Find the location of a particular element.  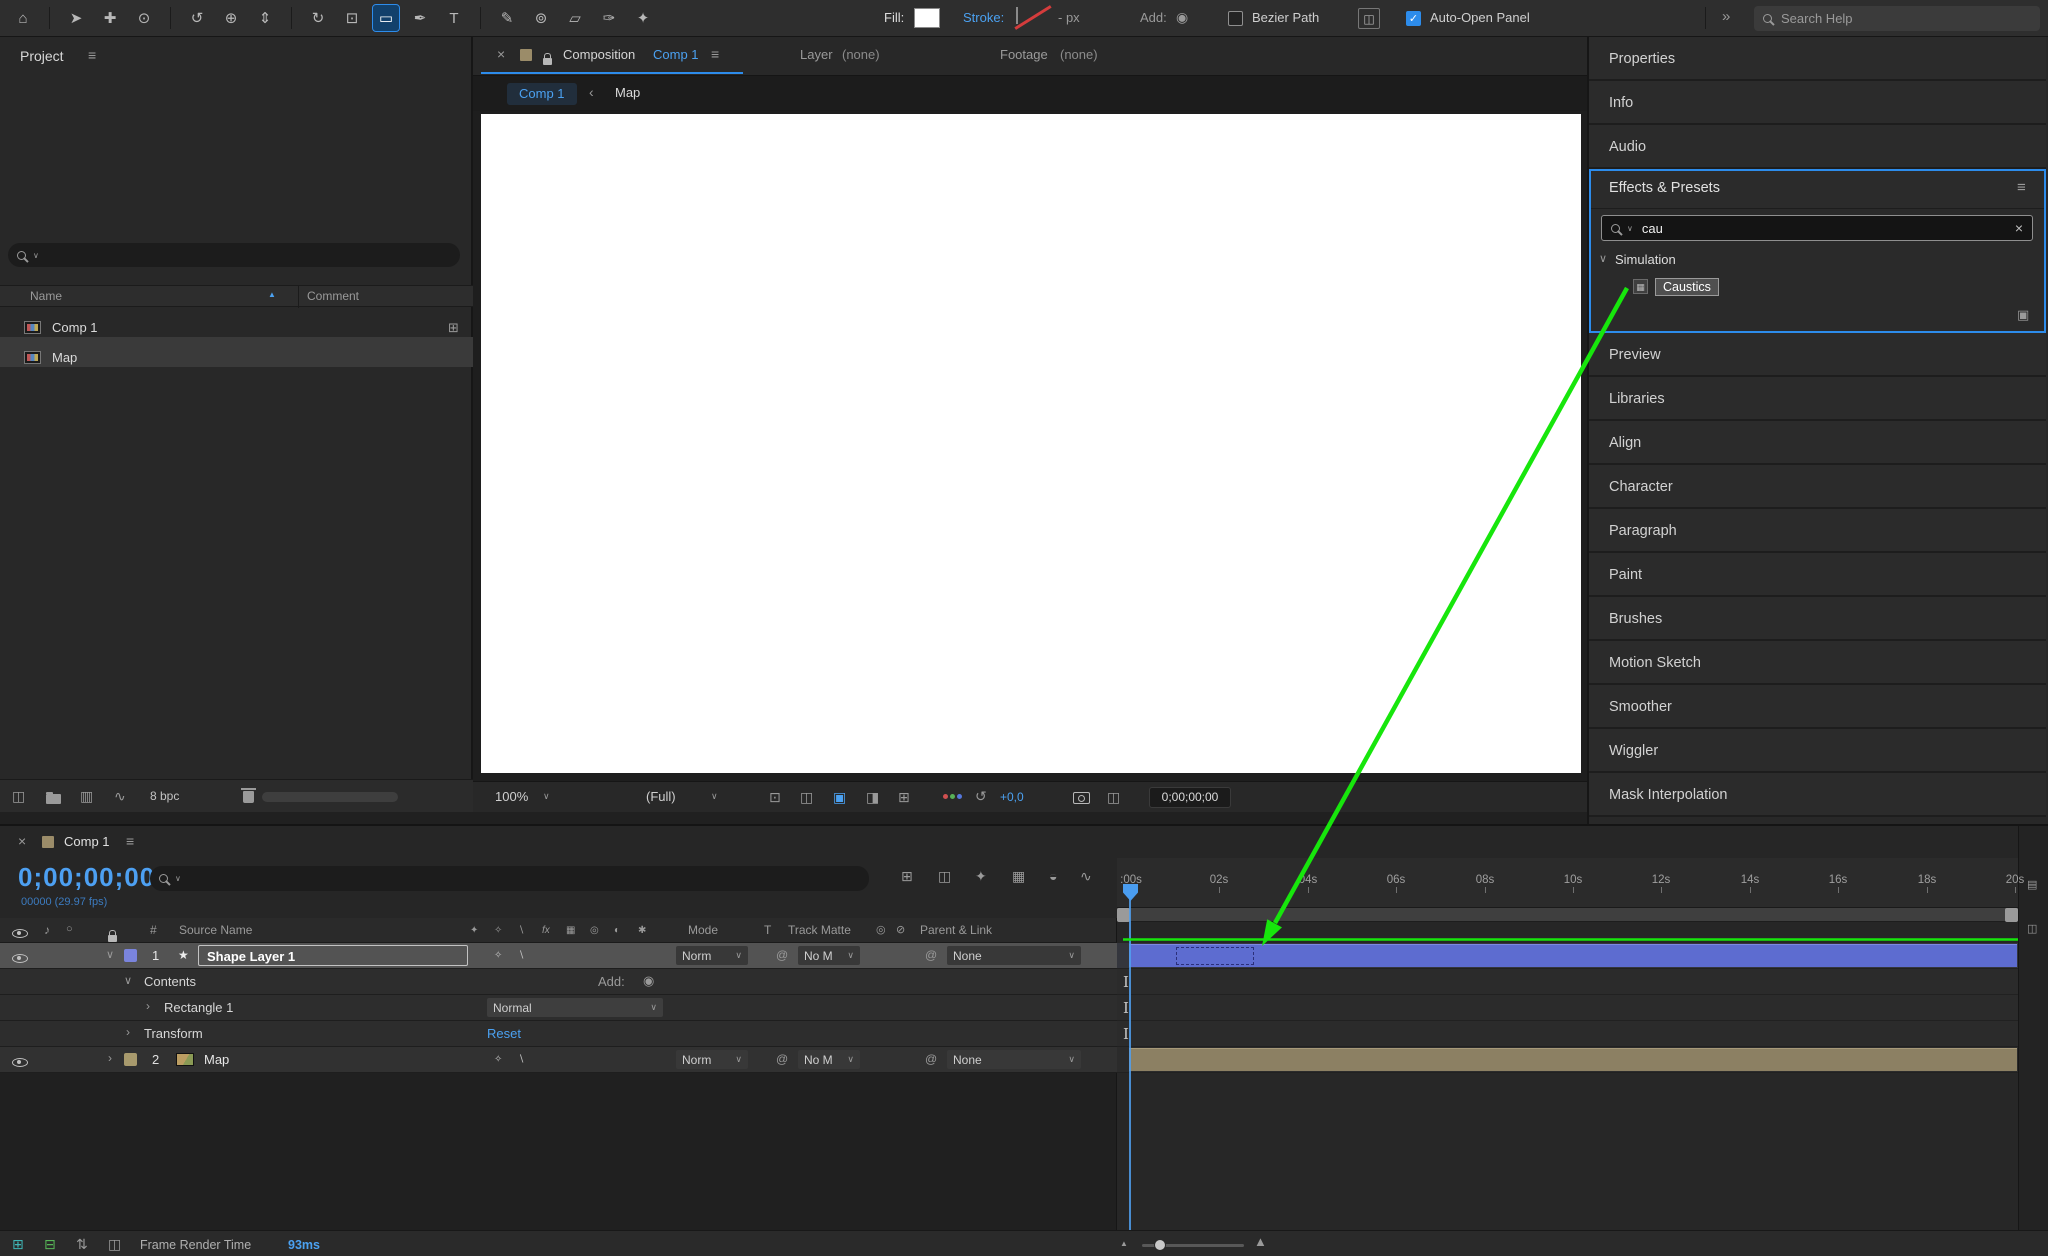

name-column-header: Name is located at coordinates (46, 296).